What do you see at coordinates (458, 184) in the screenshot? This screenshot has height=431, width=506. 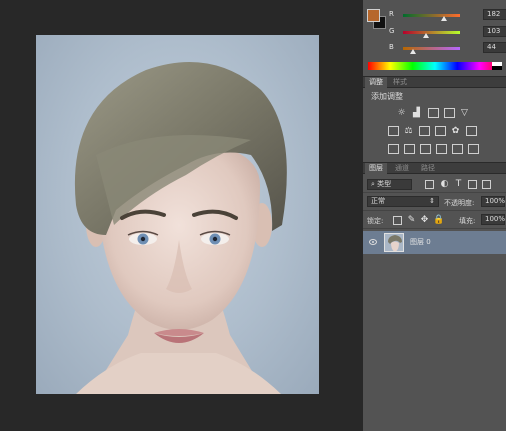 I see `filter-type-icon: T` at bounding box center [458, 184].